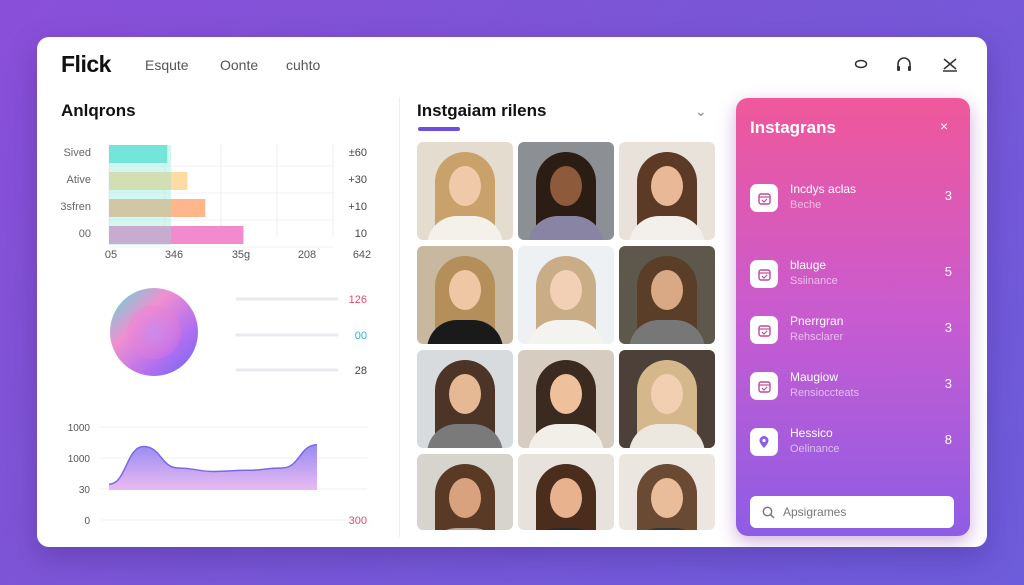 This screenshot has width=1024, height=585. Describe the element at coordinates (399, 317) in the screenshot. I see `column-divider` at that location.